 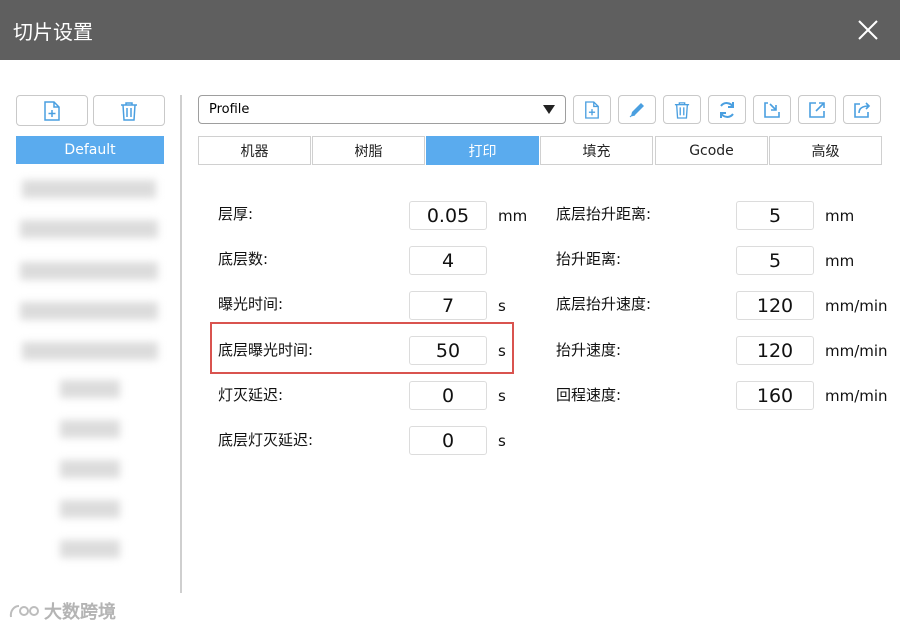 What do you see at coordinates (856, 306) in the screenshot?
I see `bottom-lift-speed-unit: mm/min` at bounding box center [856, 306].